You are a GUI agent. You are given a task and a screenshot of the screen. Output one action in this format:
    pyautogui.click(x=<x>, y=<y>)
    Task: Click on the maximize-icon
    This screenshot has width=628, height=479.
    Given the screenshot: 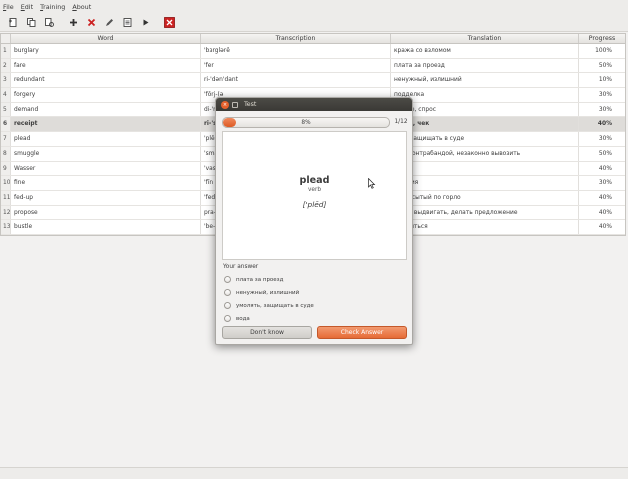 What is the action you would take?
    pyautogui.click(x=235, y=104)
    